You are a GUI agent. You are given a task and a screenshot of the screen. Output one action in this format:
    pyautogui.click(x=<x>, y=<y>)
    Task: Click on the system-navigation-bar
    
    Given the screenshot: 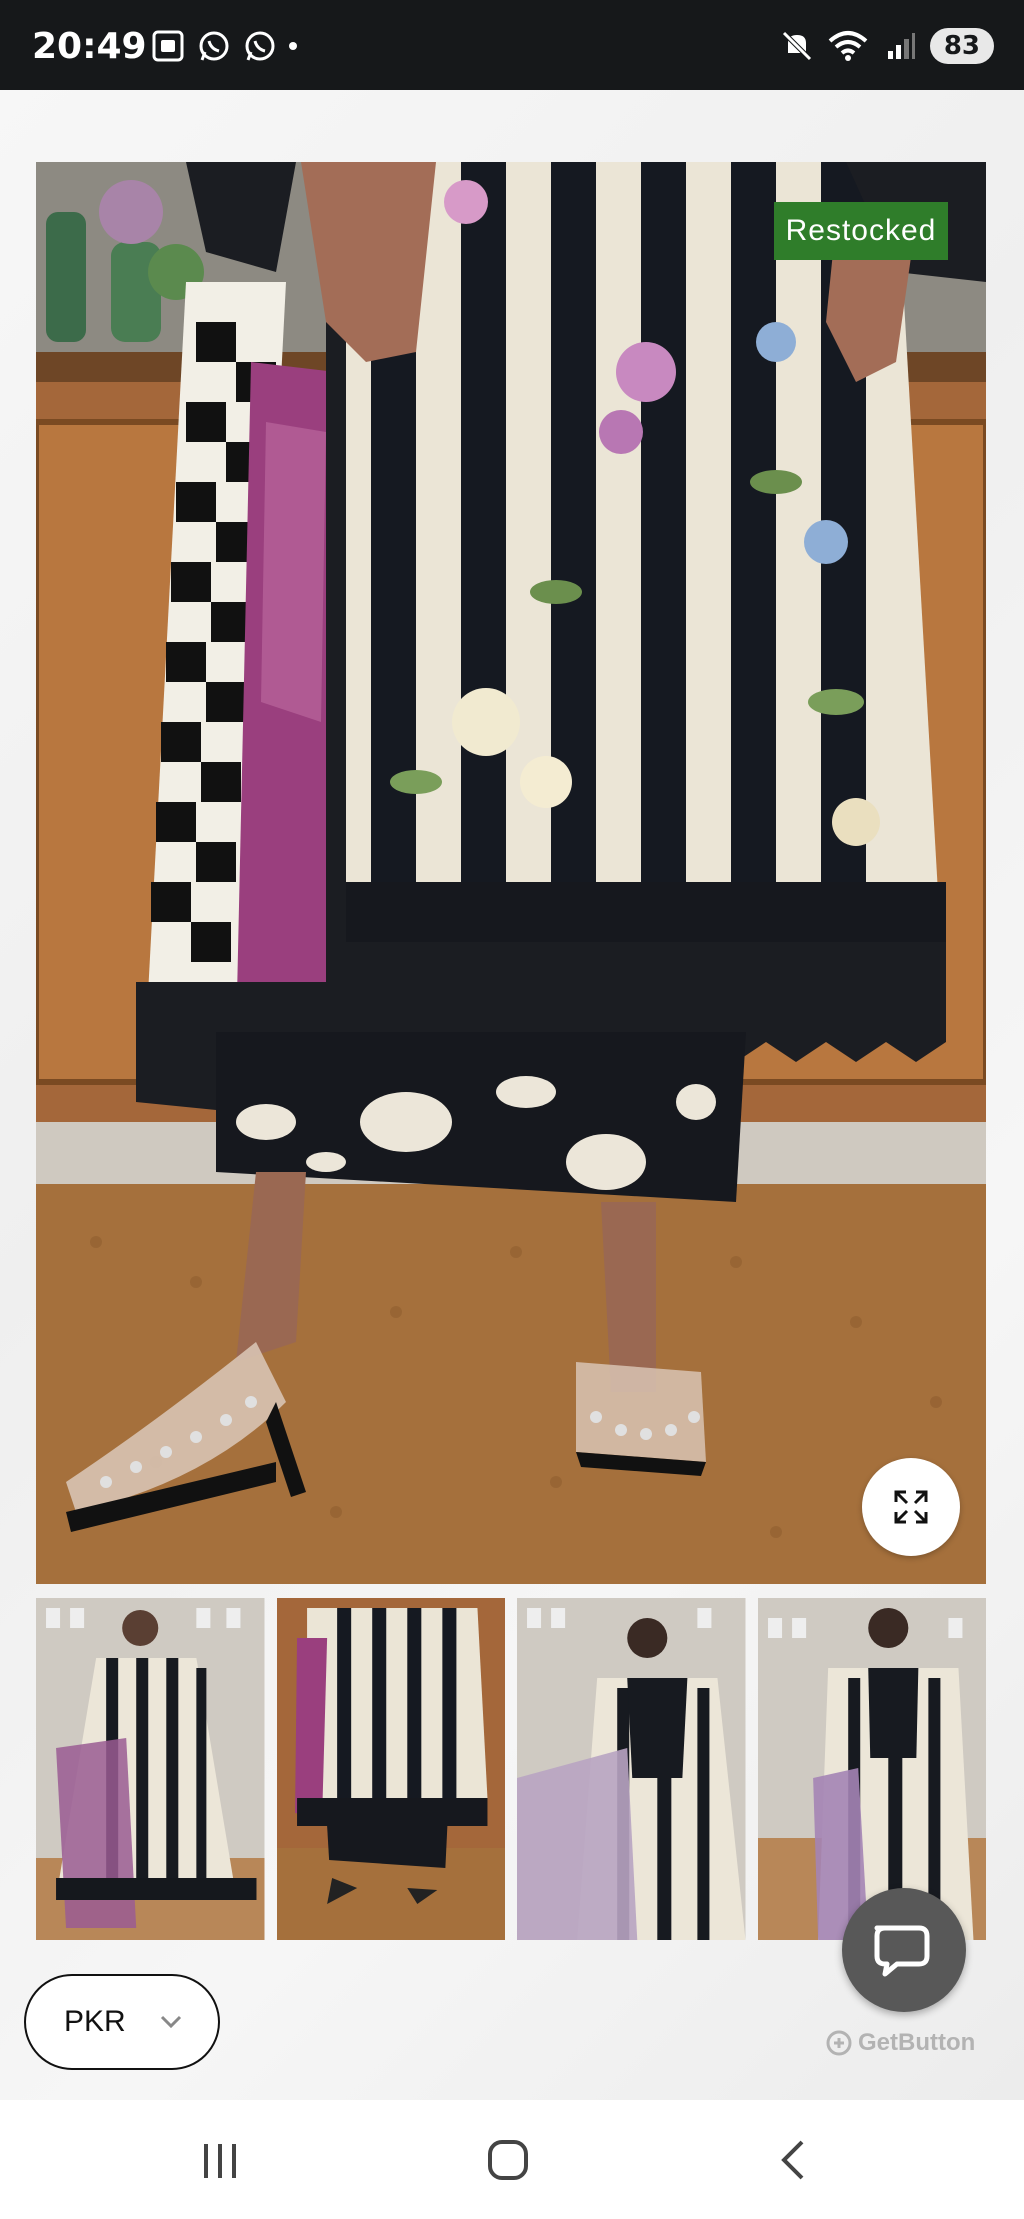 What is the action you would take?
    pyautogui.click(x=512, y=2159)
    